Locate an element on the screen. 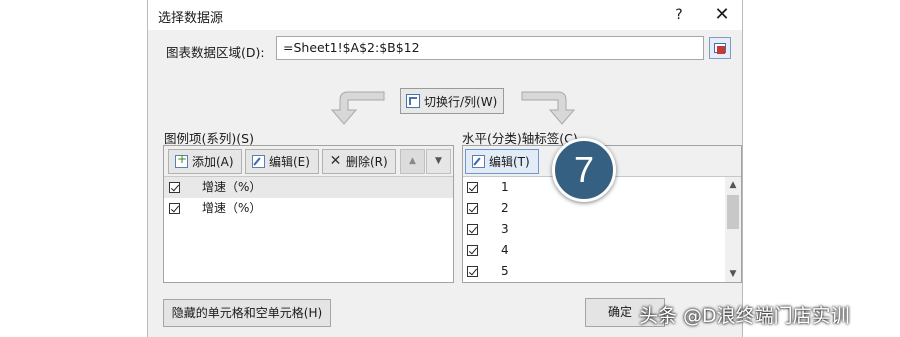  title-bar: 选择数据源 ? ✕ is located at coordinates (445, 15).